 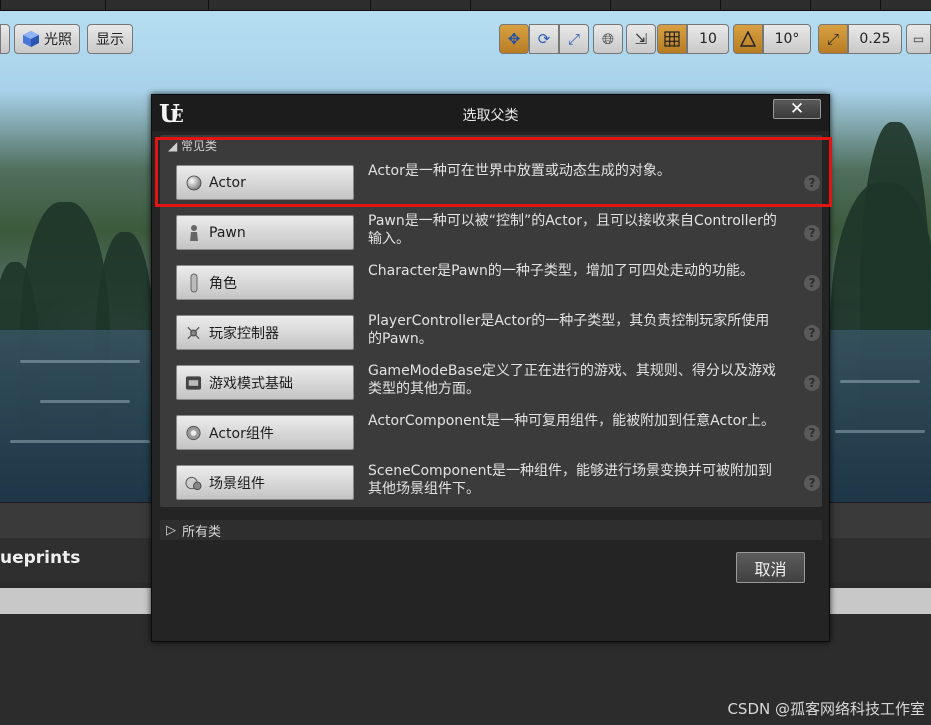 I want to click on scale-snap-label: 0.25, so click(x=875, y=39).